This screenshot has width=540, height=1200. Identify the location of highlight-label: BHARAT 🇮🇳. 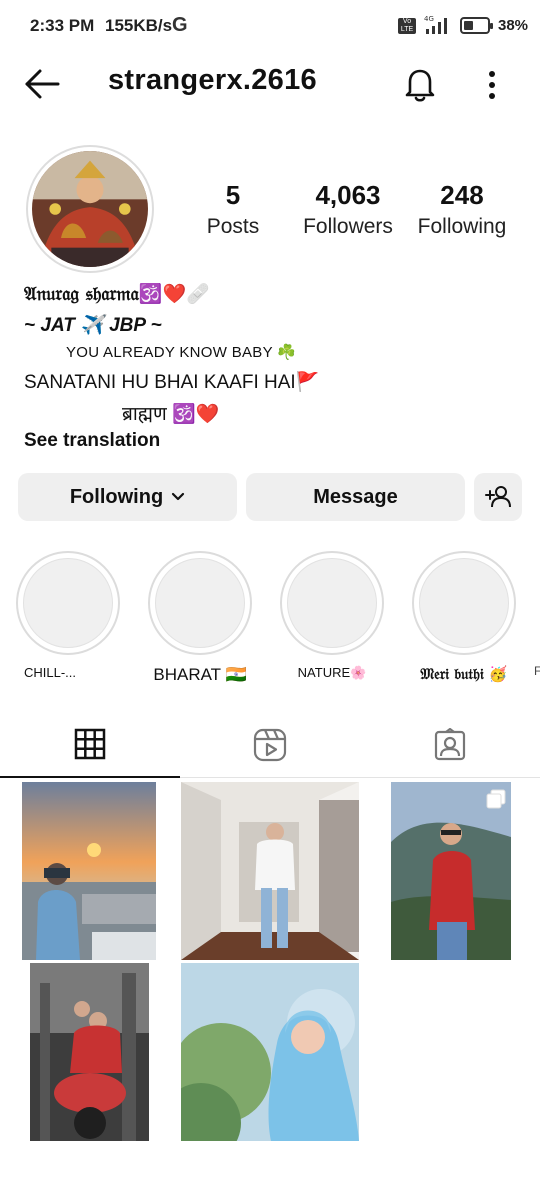
(200, 674).